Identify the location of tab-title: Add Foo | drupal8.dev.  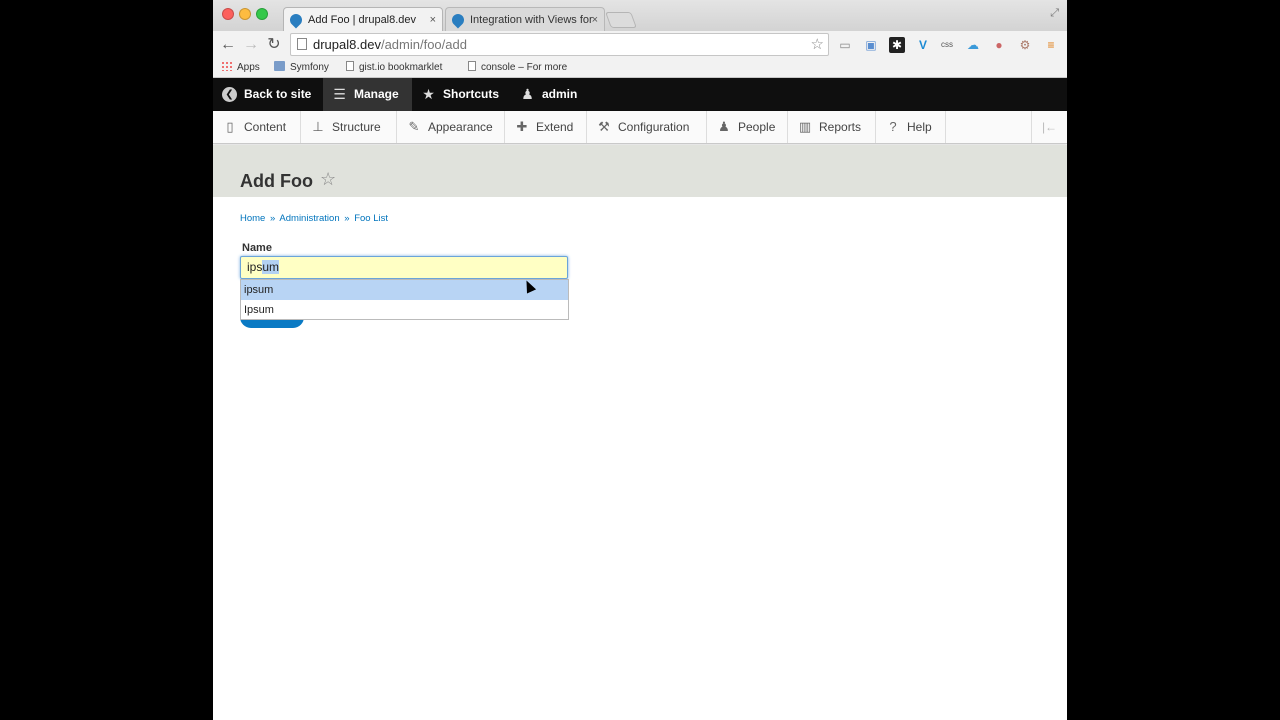
(362, 20).